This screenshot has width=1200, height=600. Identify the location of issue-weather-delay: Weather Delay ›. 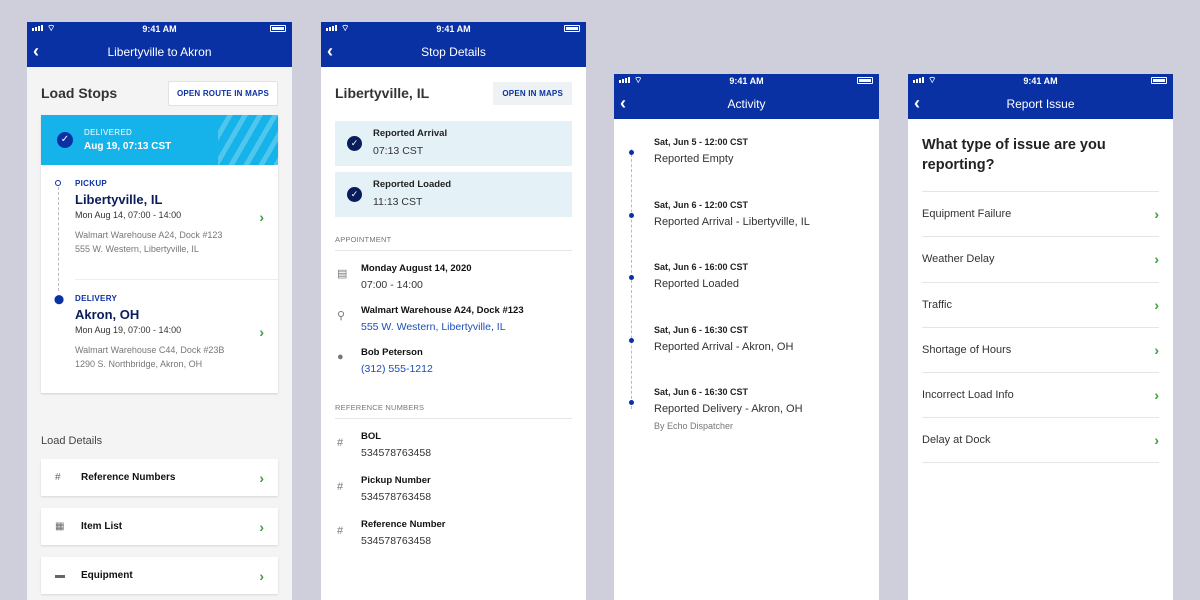
(1040, 258).